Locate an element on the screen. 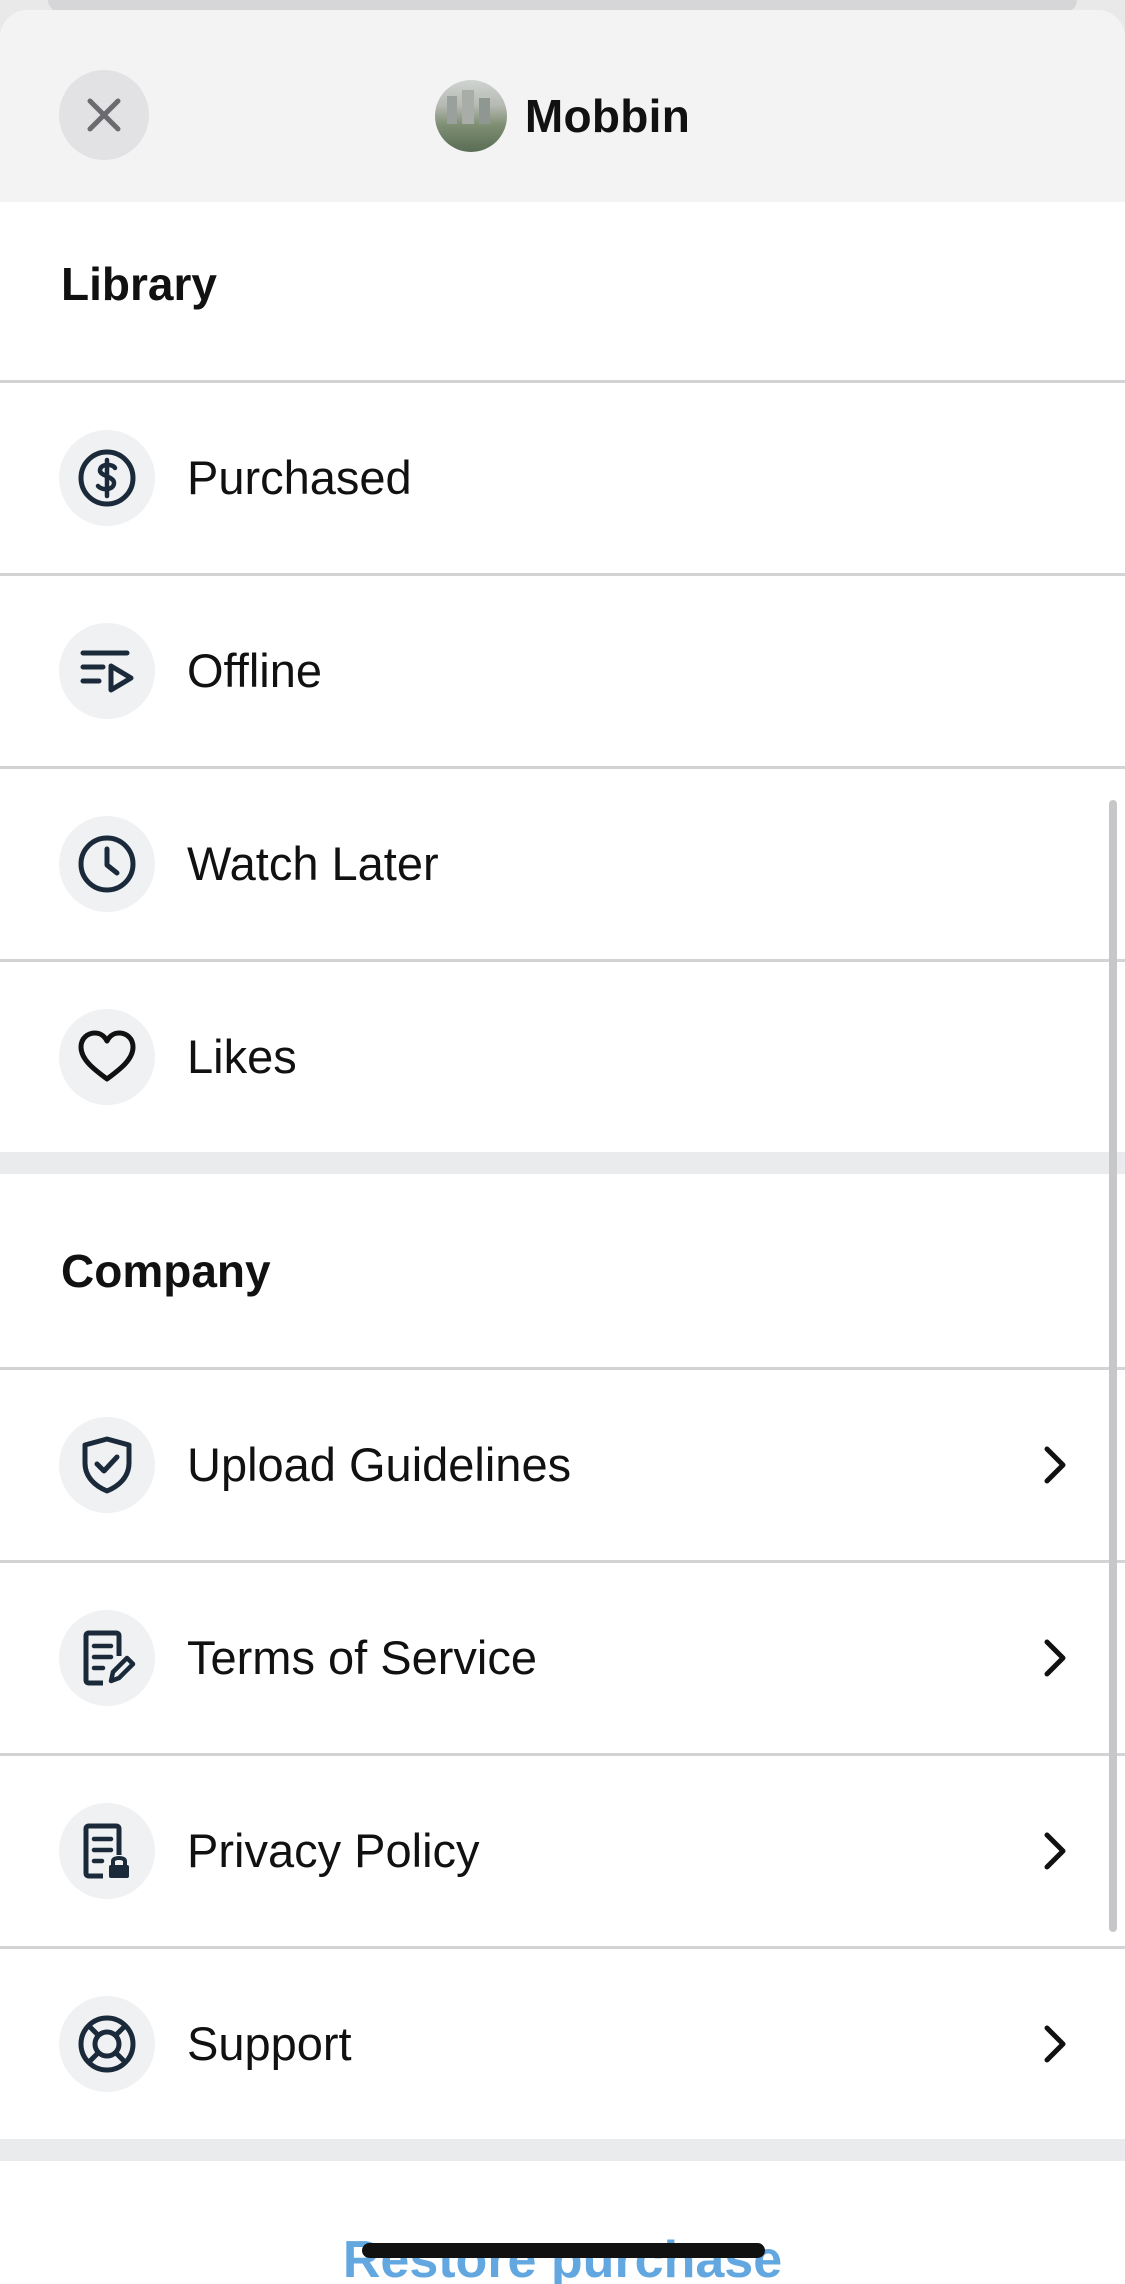 The height and width of the screenshot is (2284, 1125). scrollbar is located at coordinates (1113, 1366).